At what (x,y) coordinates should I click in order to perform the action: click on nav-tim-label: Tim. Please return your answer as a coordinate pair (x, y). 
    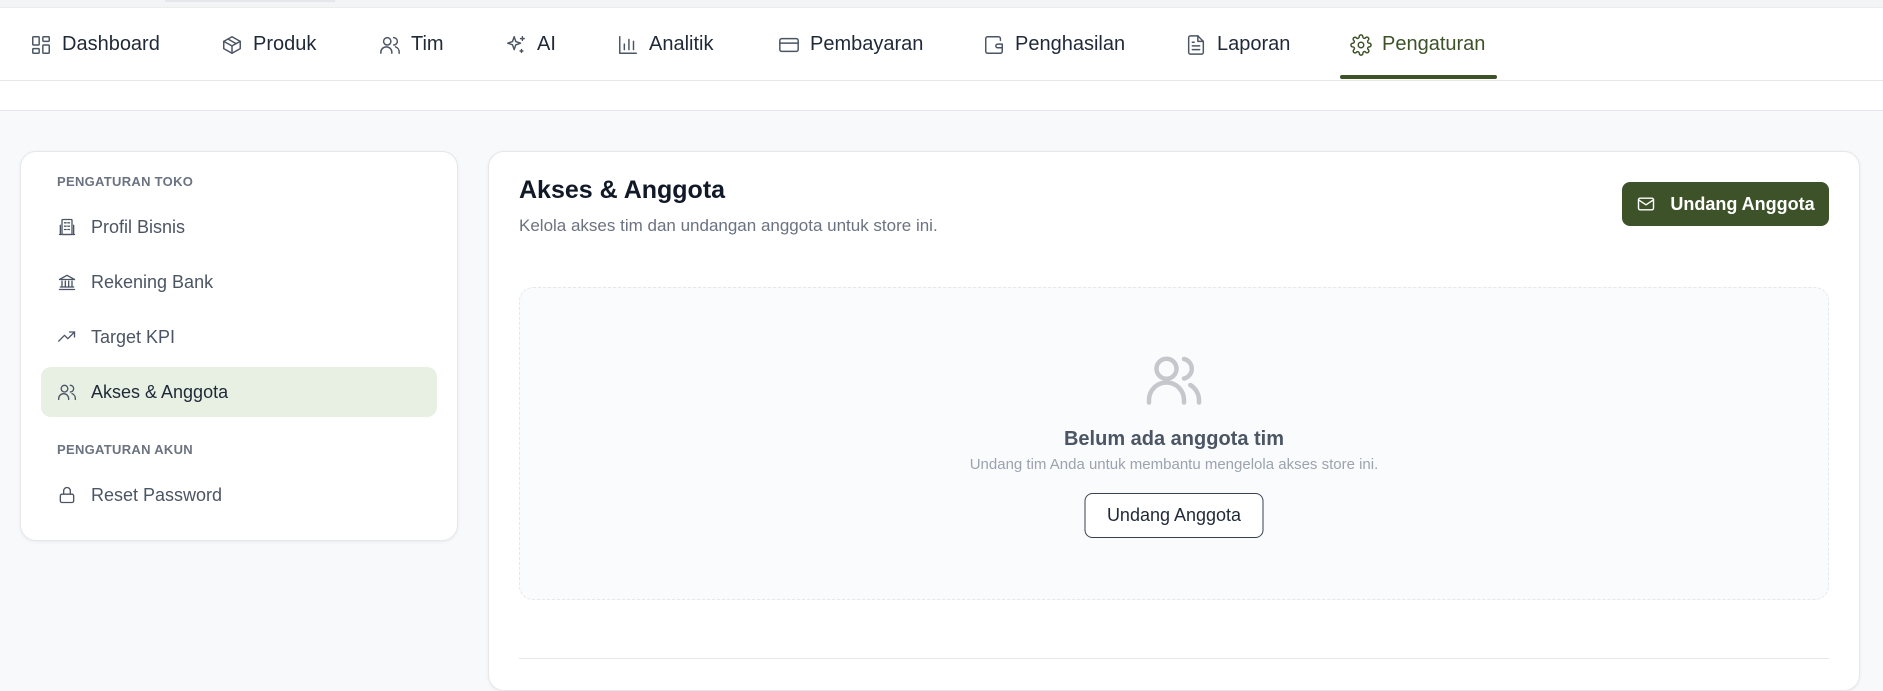
    Looking at the image, I should click on (427, 44).